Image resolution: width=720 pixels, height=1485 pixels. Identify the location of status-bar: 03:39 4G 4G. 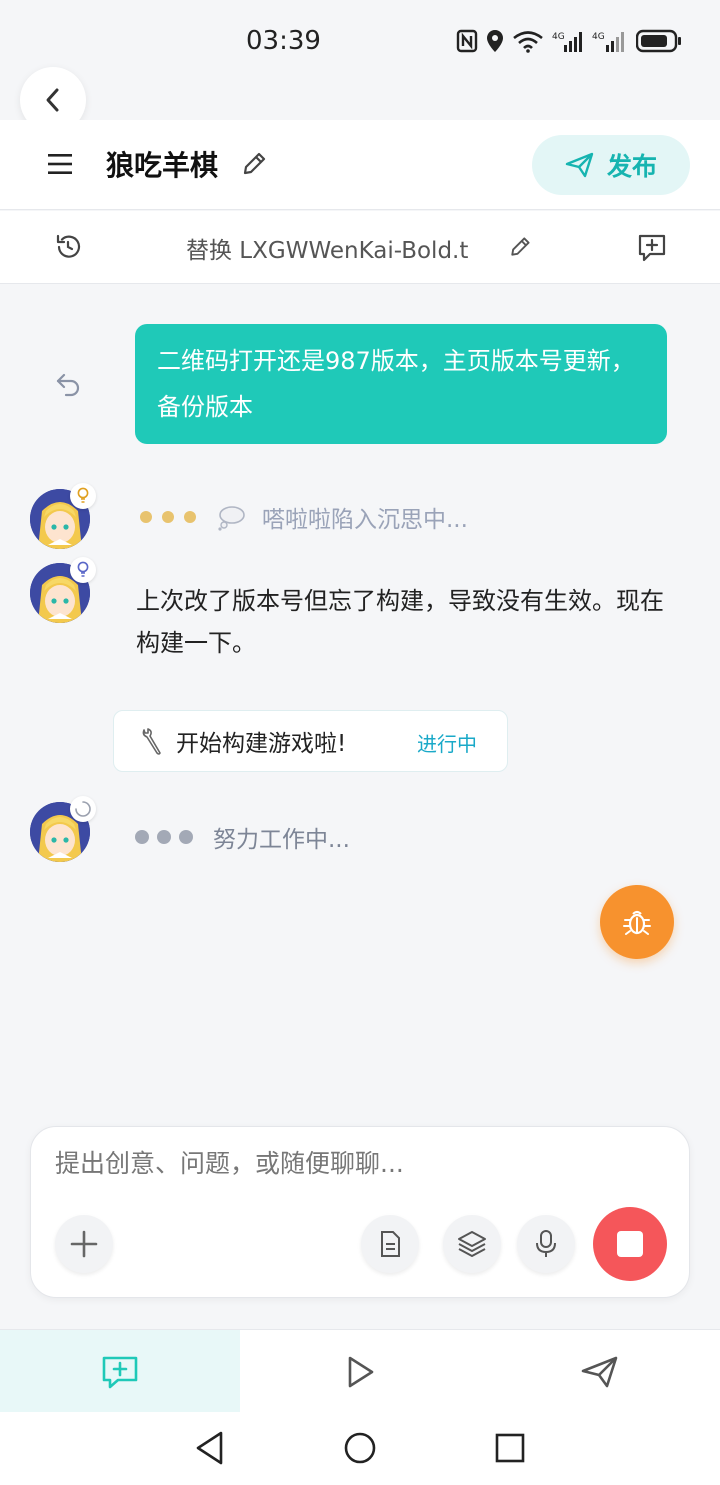
(360, 60).